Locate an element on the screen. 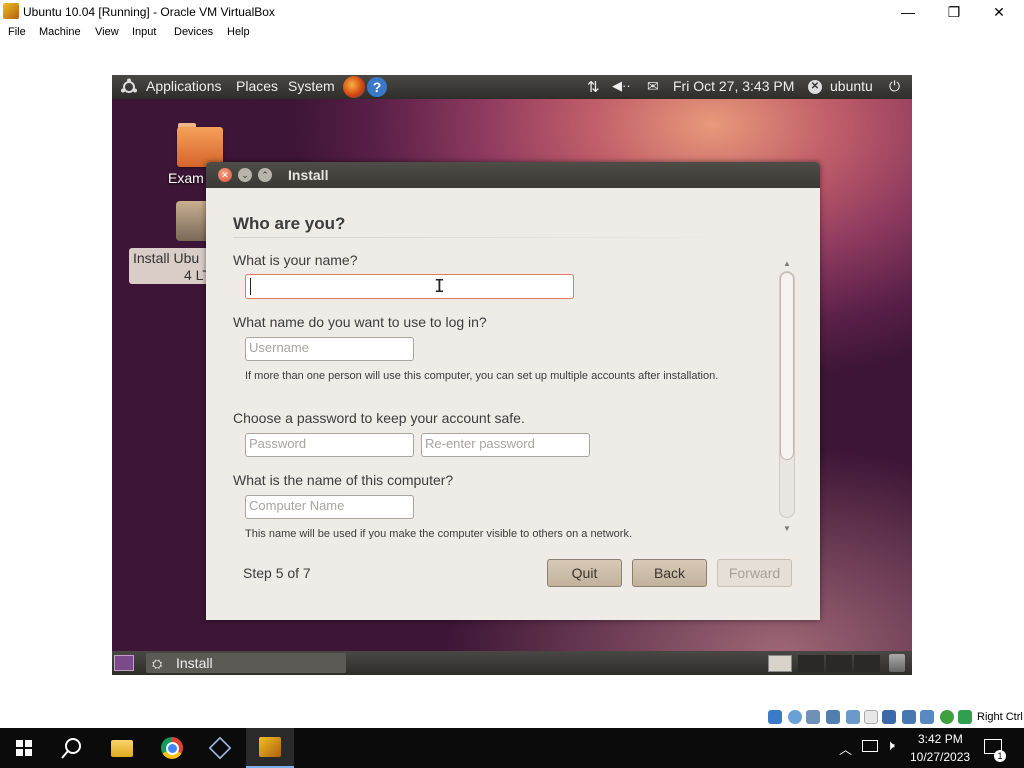 Image resolution: width=1024 pixels, height=768 pixels. dialog-maximize-icon: ⌃ is located at coordinates (265, 175).